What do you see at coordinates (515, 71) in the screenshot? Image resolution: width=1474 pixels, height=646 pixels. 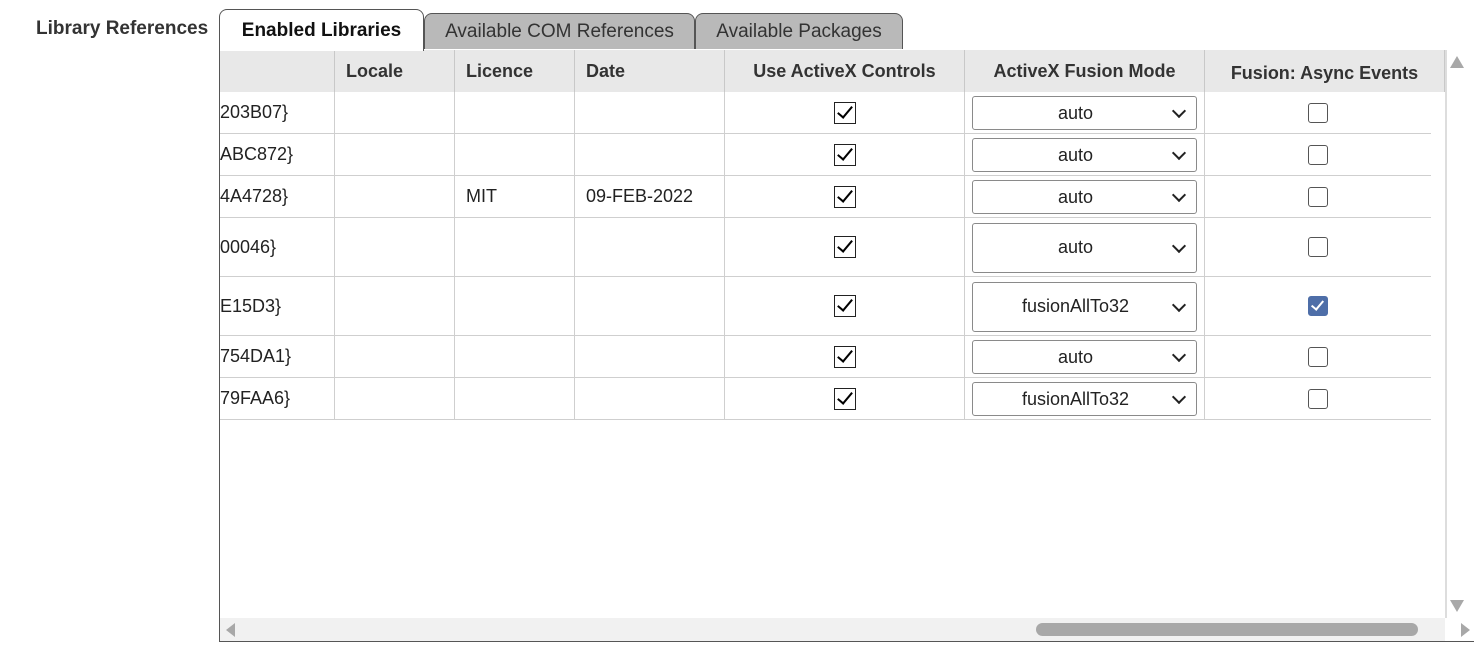 I see `header-licence: Licence` at bounding box center [515, 71].